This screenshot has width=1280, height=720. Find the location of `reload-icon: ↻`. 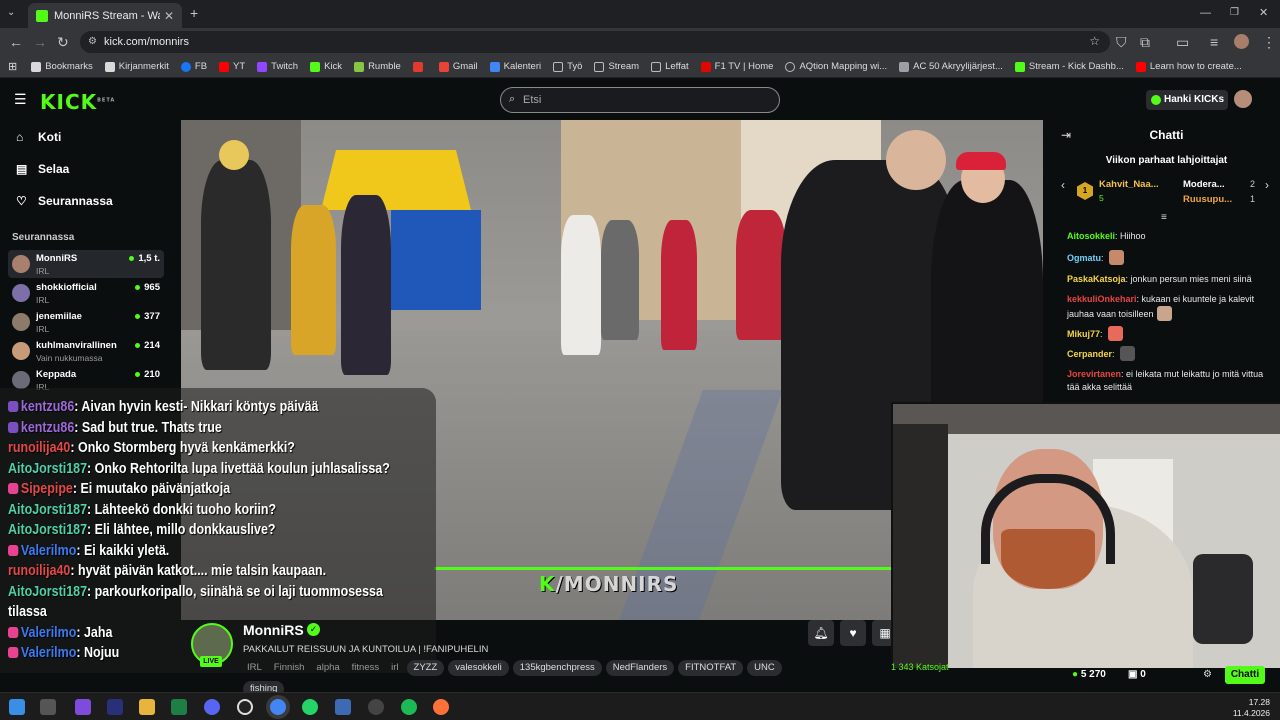

reload-icon: ↻ is located at coordinates (63, 42).